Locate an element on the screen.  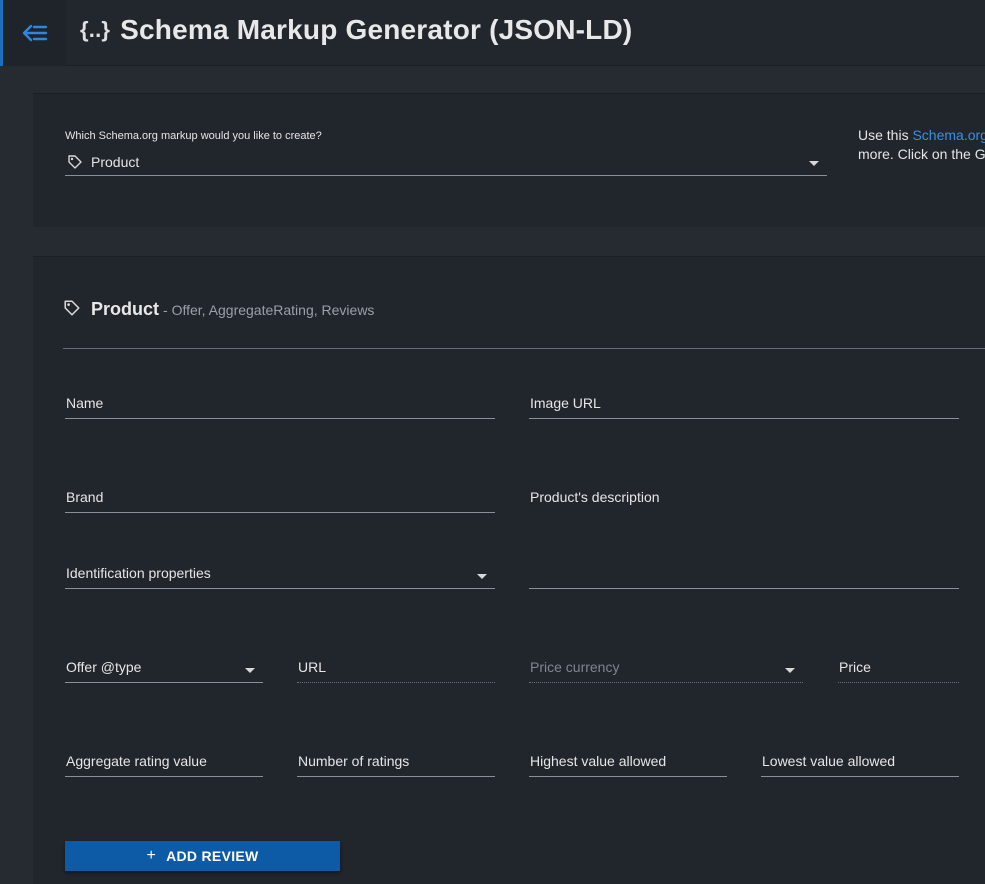
name-label: Name is located at coordinates (85, 403).